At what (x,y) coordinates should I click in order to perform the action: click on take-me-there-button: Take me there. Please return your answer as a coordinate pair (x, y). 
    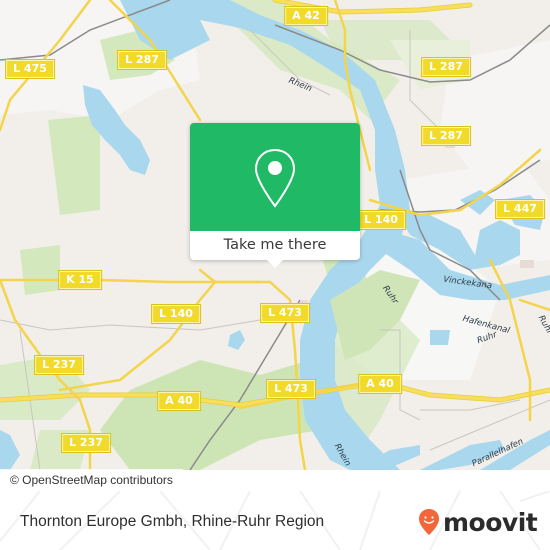
    Looking at the image, I should click on (275, 245).